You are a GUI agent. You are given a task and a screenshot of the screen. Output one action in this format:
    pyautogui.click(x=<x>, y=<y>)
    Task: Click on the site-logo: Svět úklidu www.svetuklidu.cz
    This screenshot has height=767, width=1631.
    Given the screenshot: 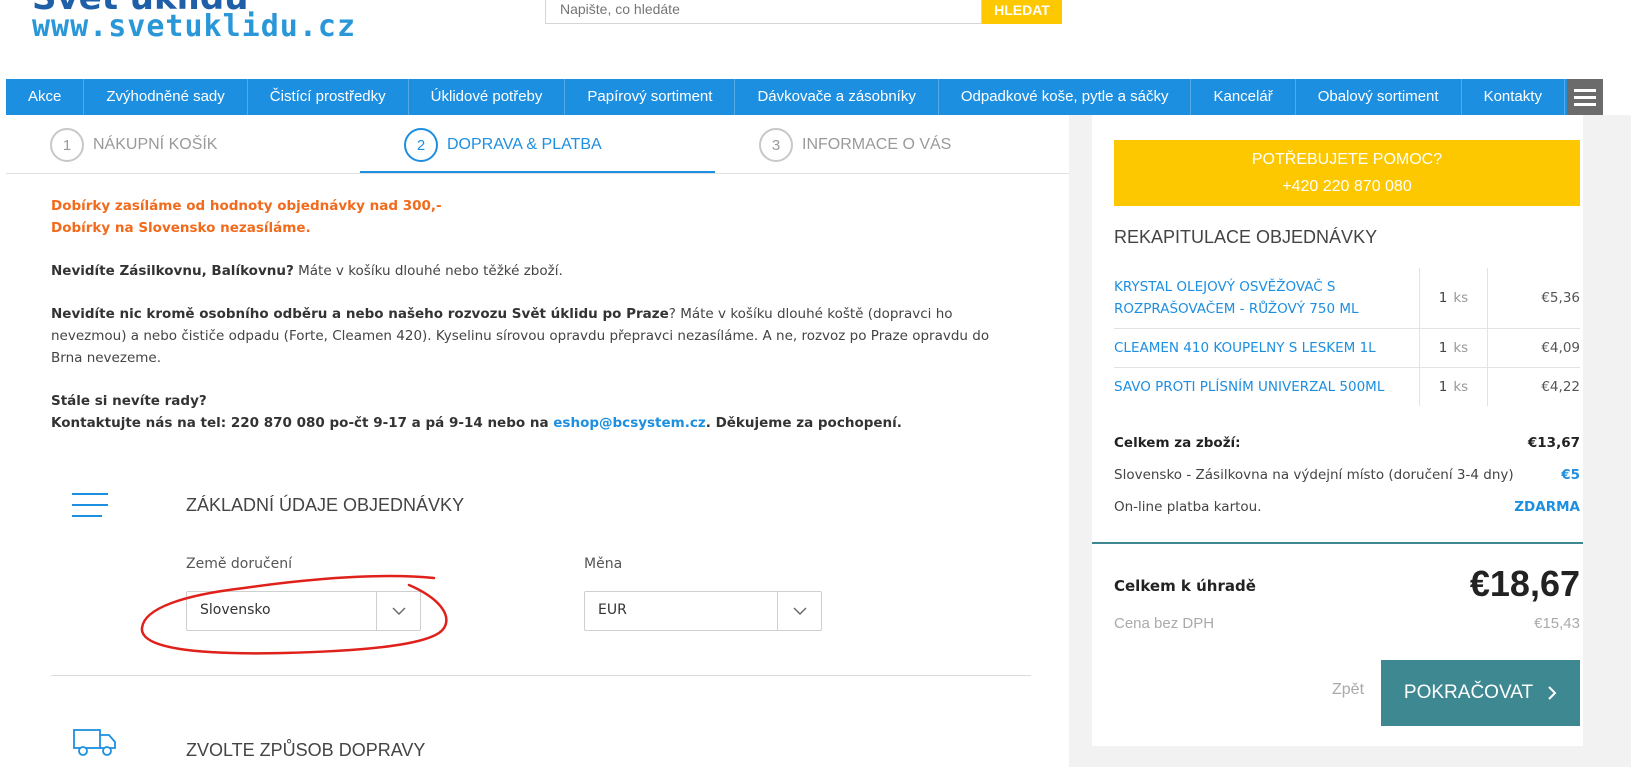 What is the action you would take?
    pyautogui.click(x=197, y=23)
    